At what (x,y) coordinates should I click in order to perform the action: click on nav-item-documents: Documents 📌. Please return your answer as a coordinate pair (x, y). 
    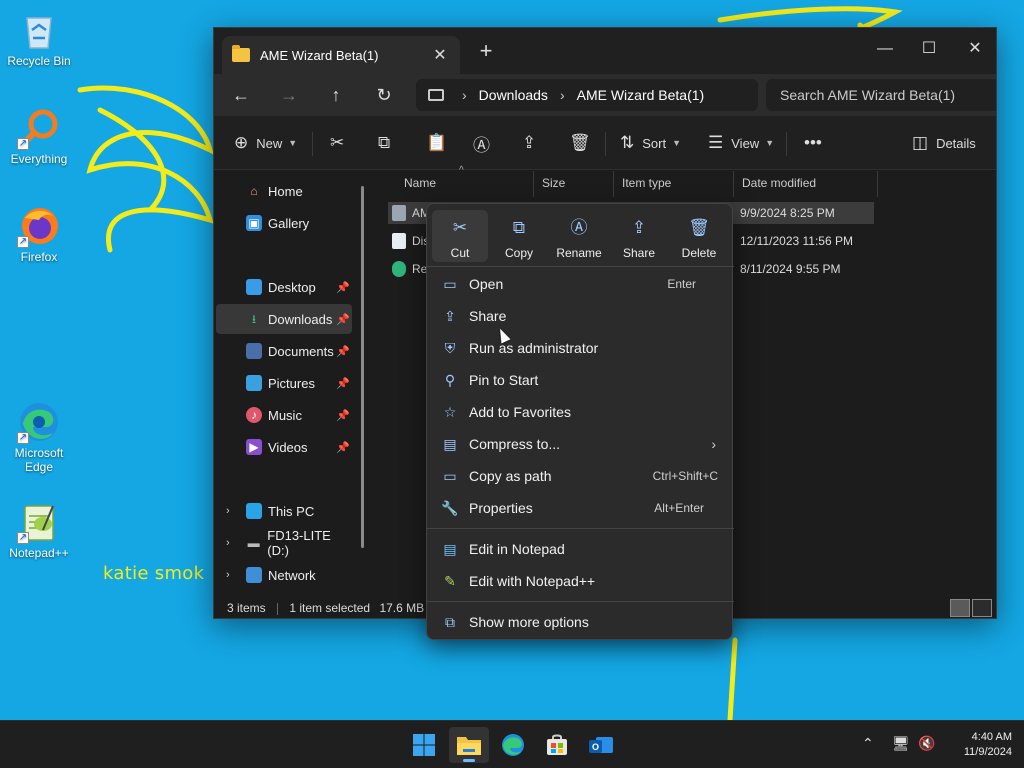
    Looking at the image, I should click on (284, 351).